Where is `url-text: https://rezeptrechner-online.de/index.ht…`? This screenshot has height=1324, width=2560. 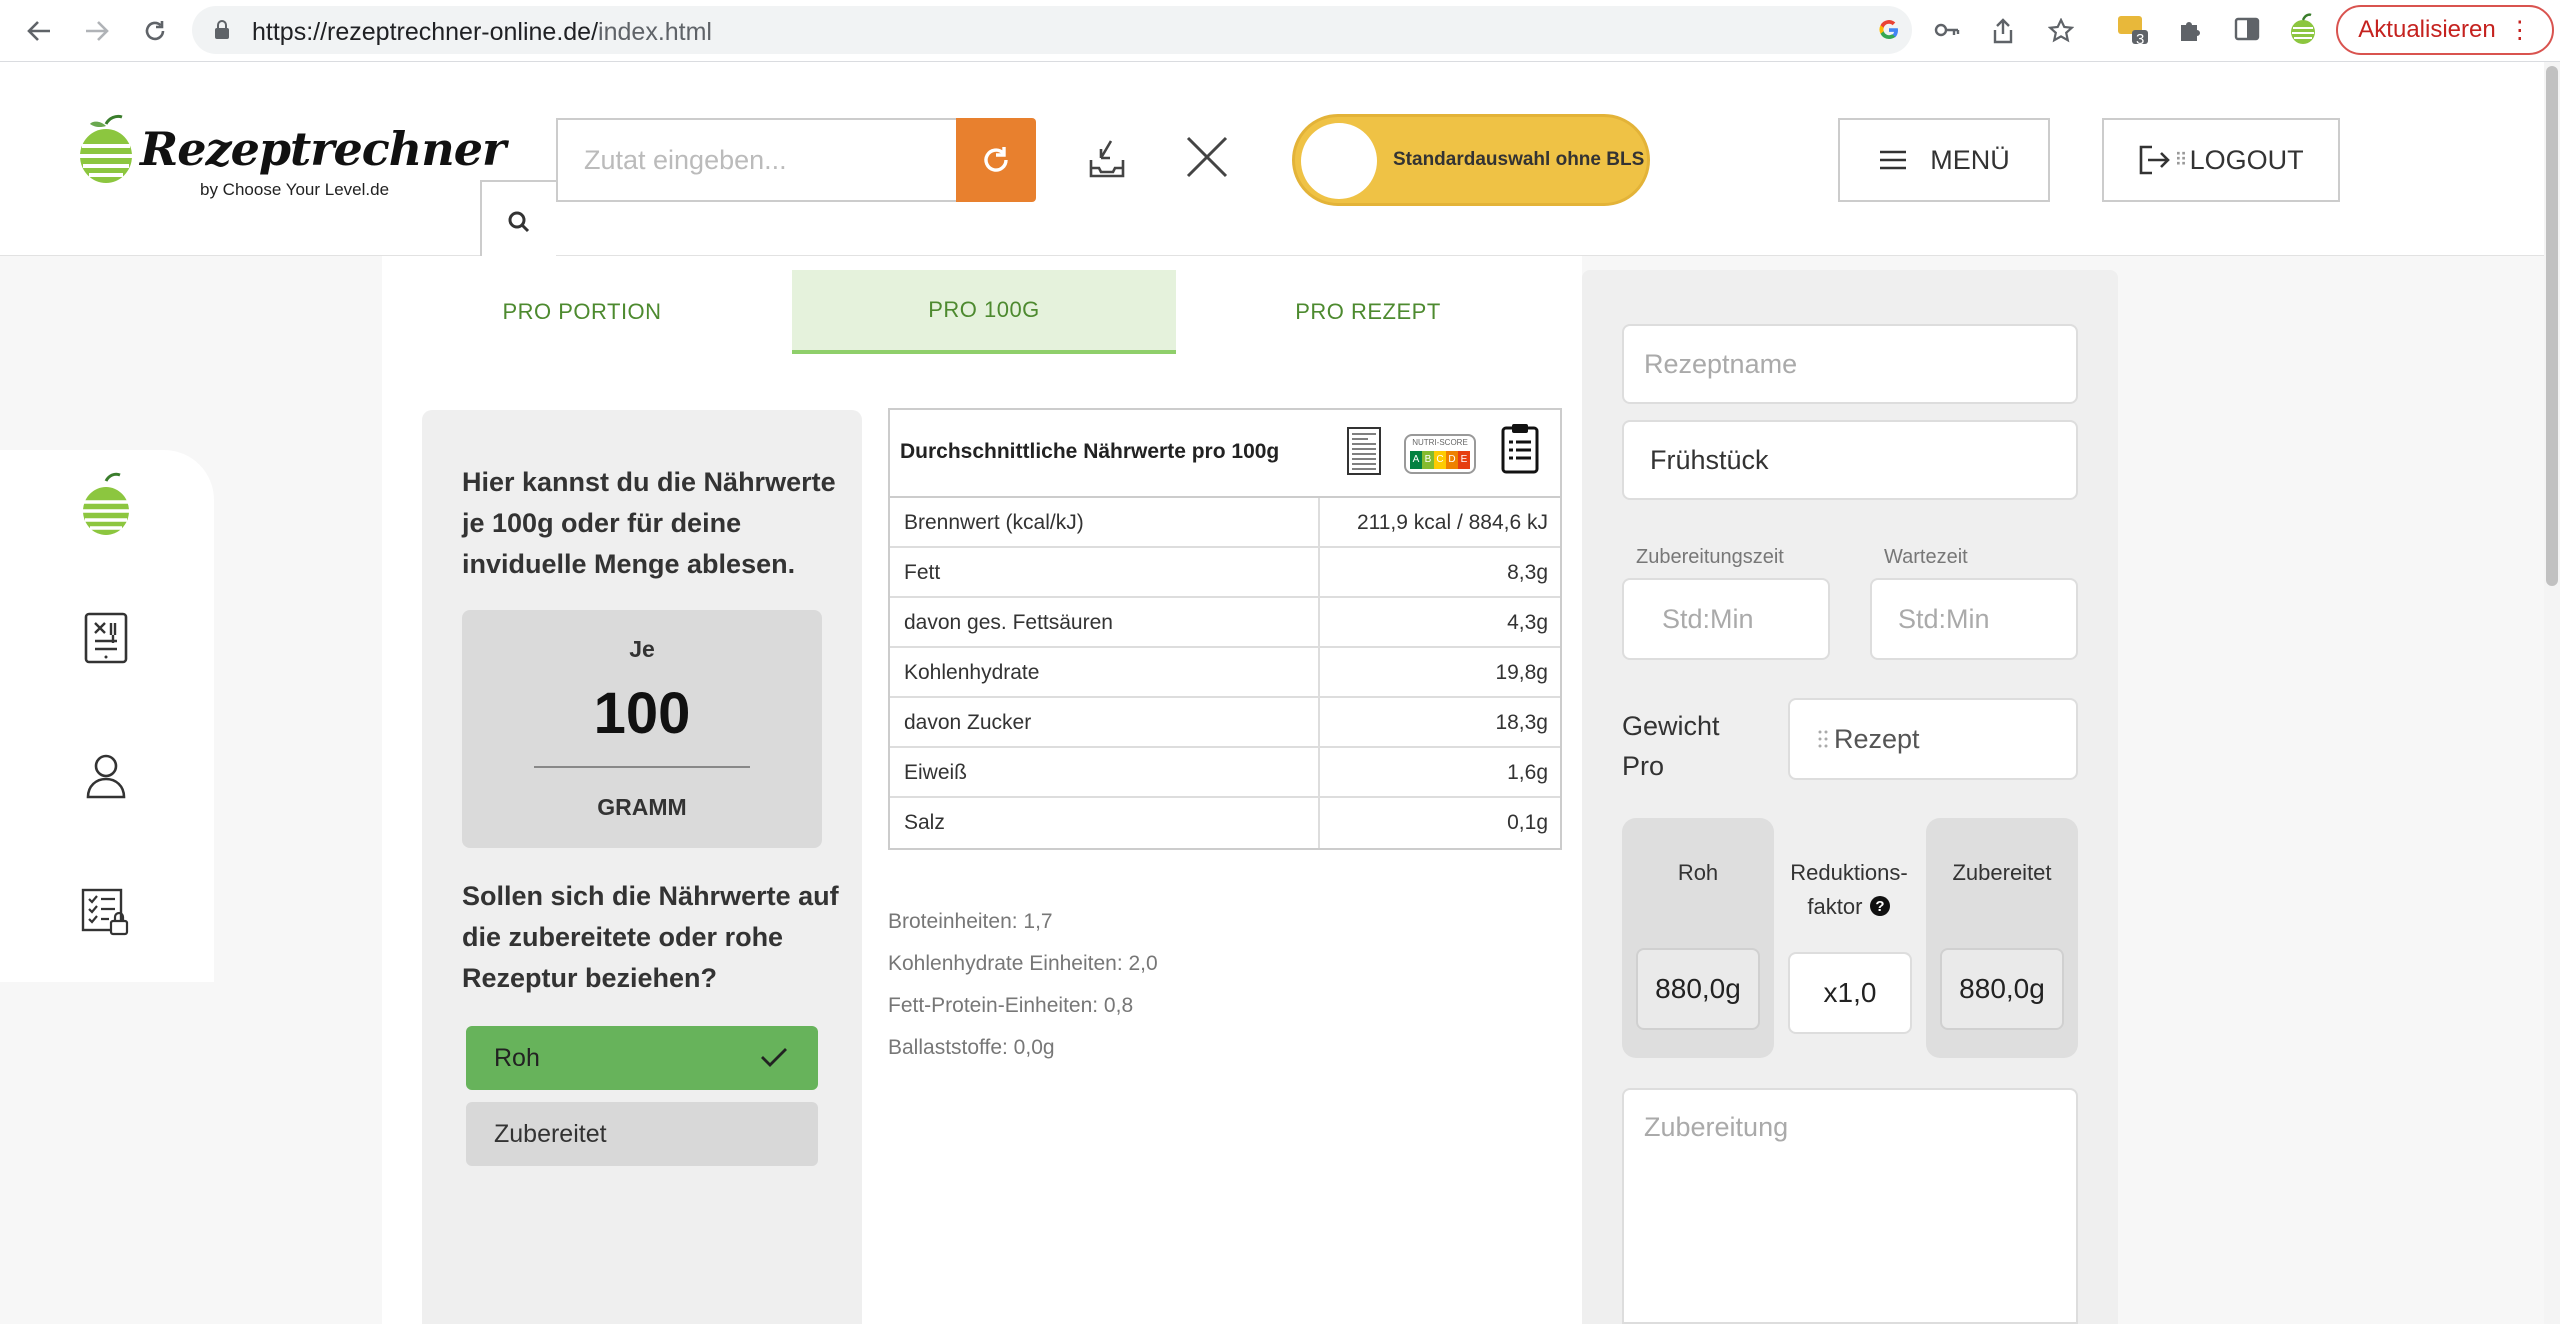 url-text: https://rezeptrechner-online.de/index.ht… is located at coordinates (482, 32).